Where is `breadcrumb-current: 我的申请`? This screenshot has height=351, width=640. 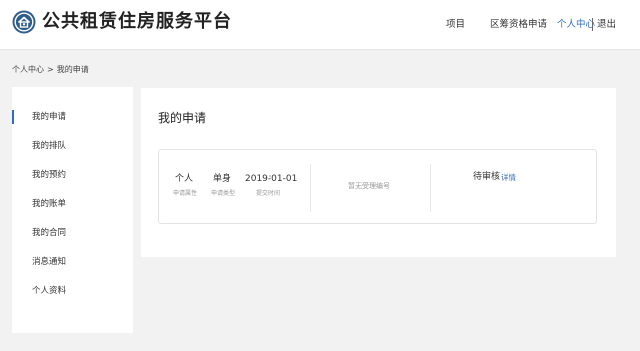
breadcrumb-current: 我的申请 is located at coordinates (72, 69).